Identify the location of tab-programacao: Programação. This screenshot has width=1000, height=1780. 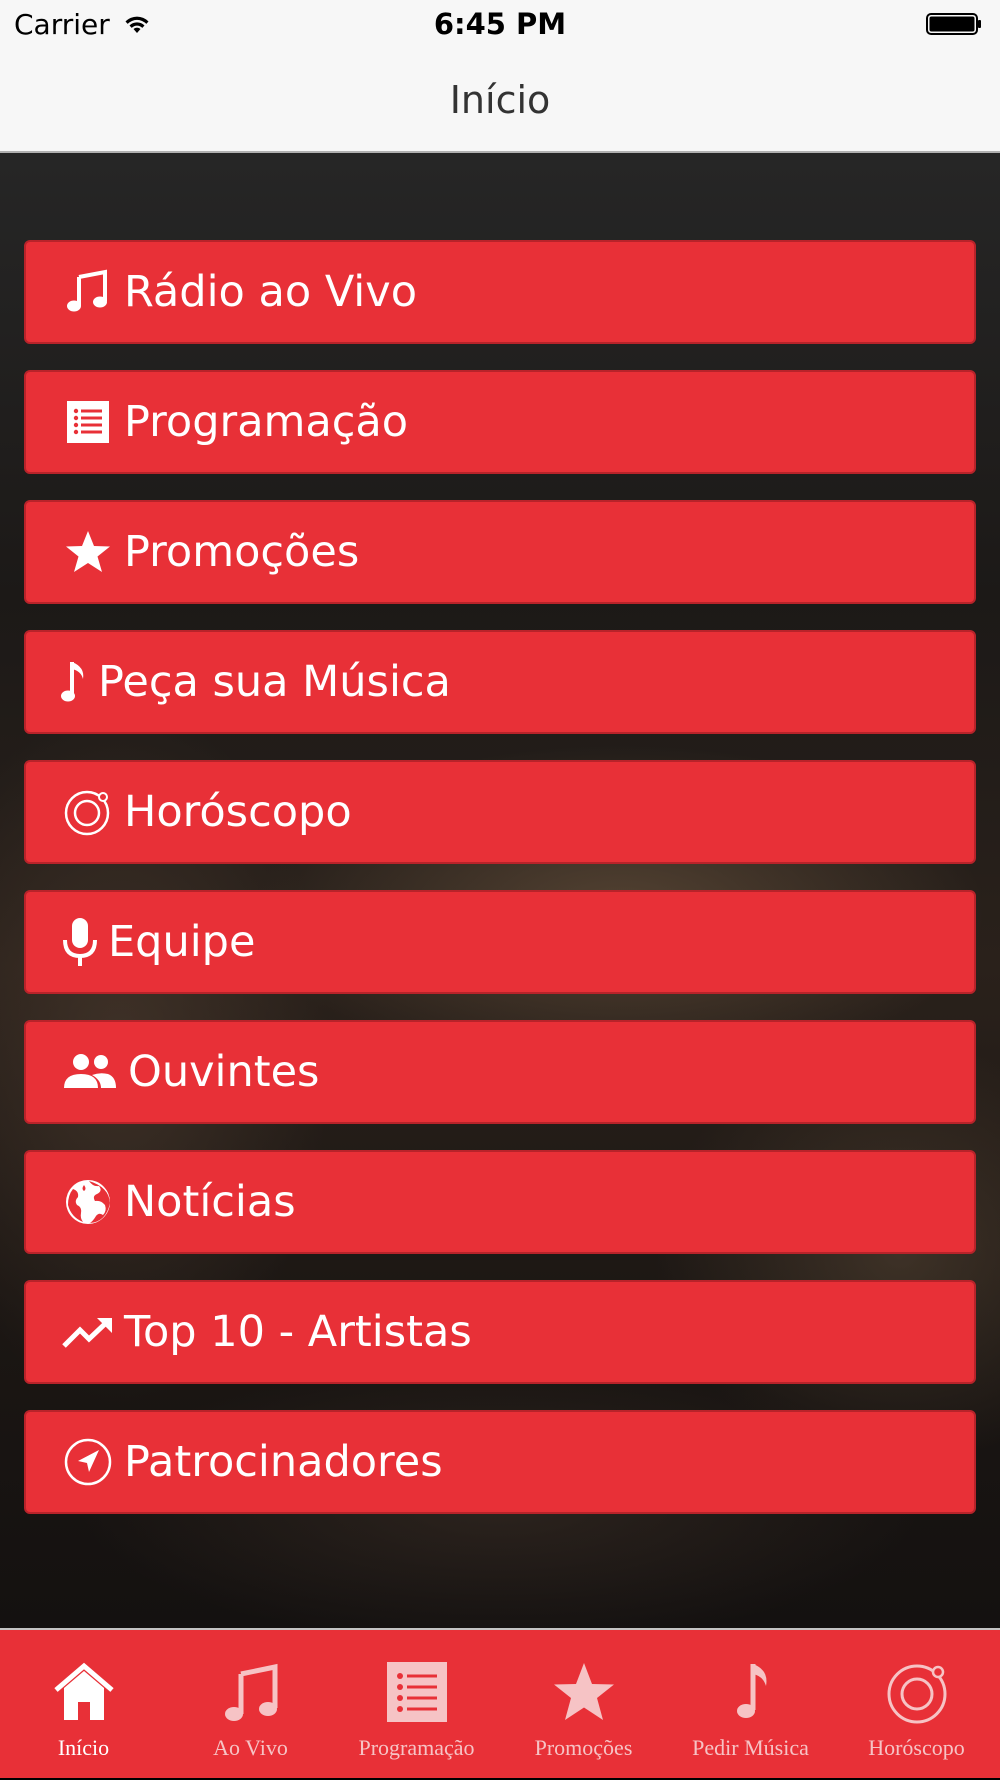
(416, 1705).